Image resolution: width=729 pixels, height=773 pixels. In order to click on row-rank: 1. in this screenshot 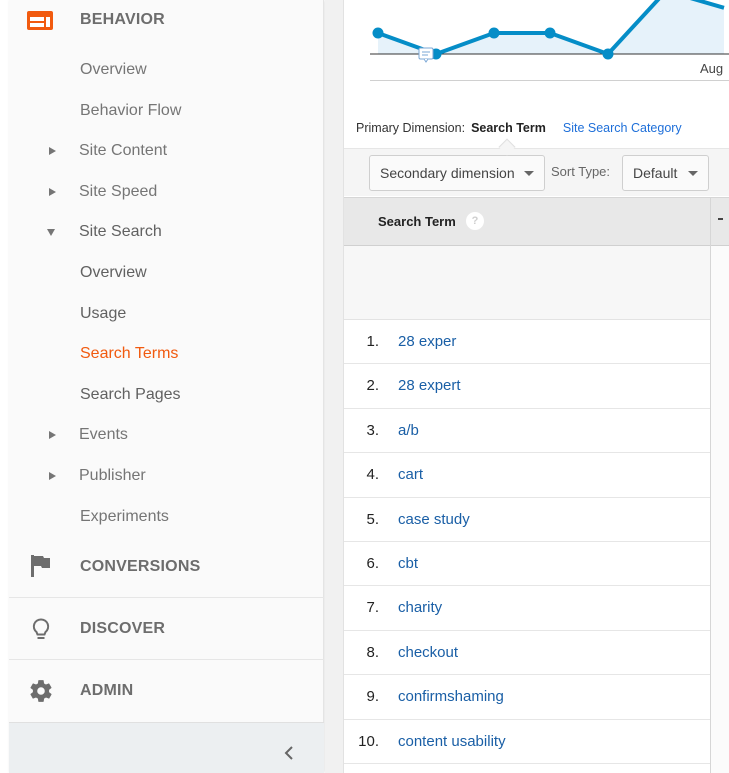, I will do `click(372, 341)`.